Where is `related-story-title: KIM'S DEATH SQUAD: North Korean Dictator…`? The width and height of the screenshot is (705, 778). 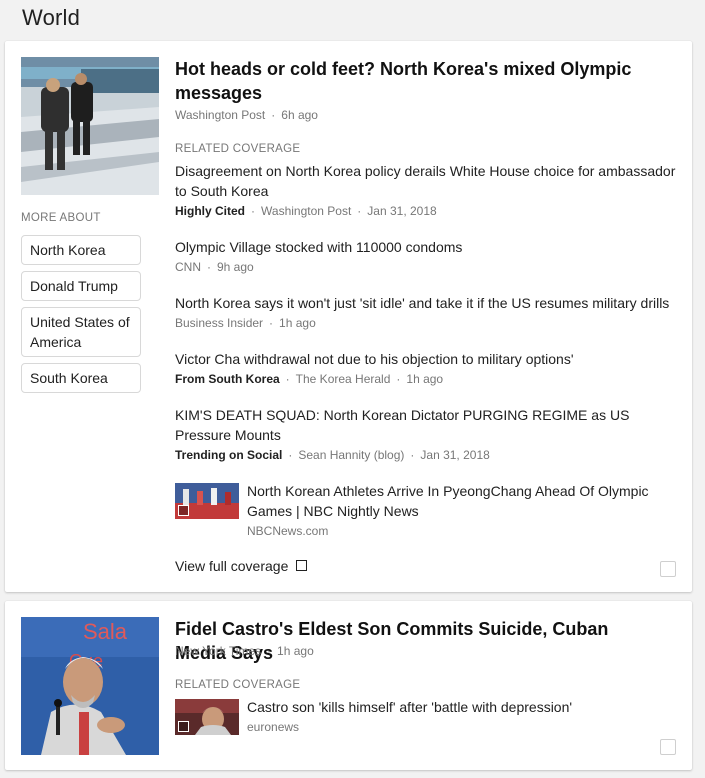 related-story-title: KIM'S DEATH SQUAD: North Korean Dictator… is located at coordinates (427, 425).